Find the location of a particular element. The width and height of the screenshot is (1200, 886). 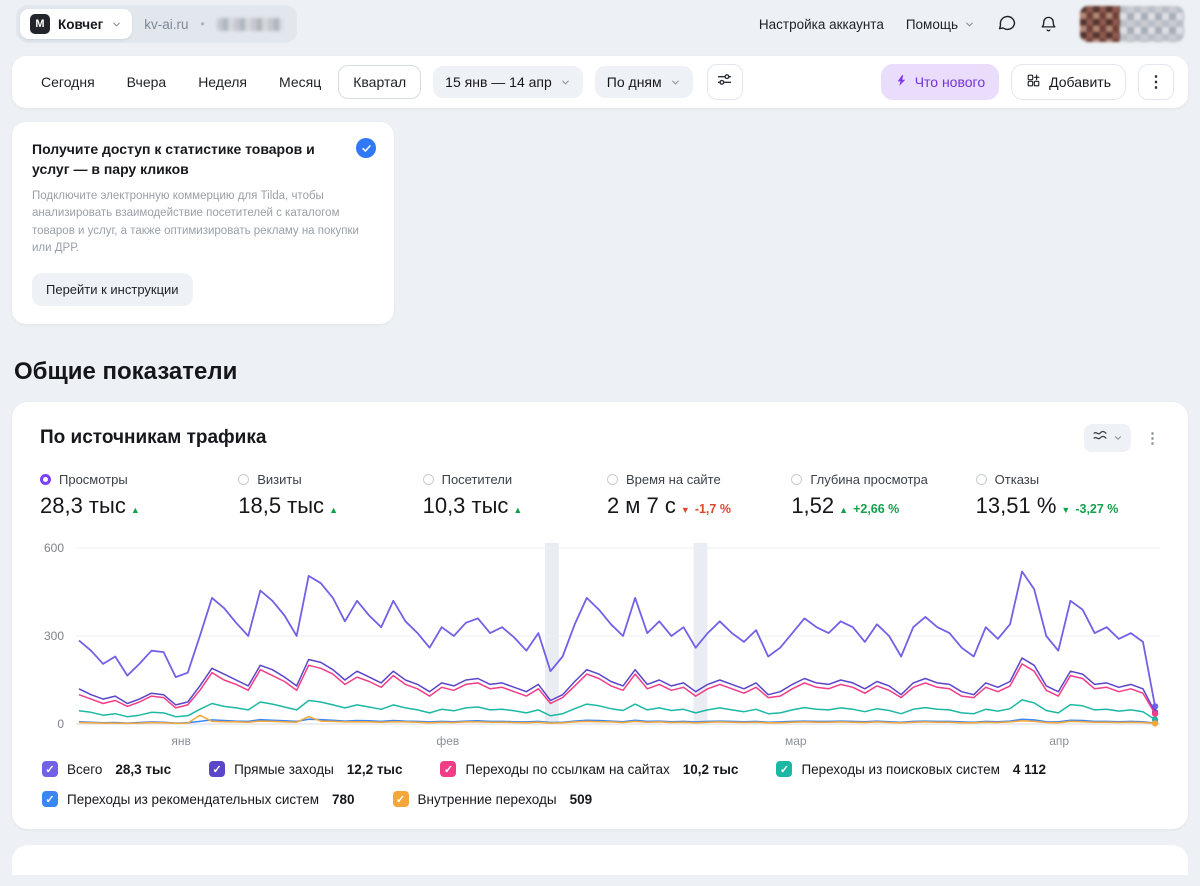

add-button: Добавить is located at coordinates (1068, 82).